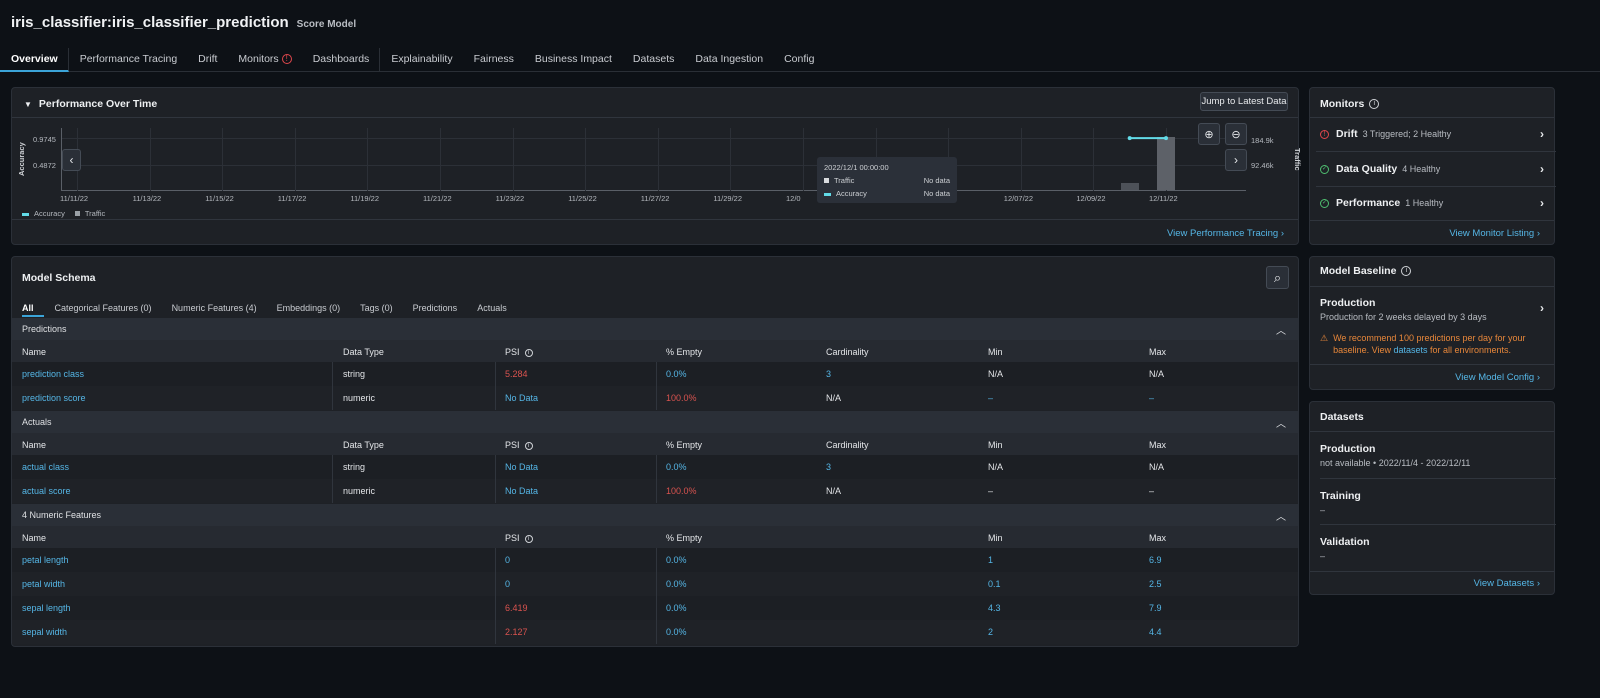  Describe the element at coordinates (45, 467) in the screenshot. I see `feature-name: actual class` at that location.